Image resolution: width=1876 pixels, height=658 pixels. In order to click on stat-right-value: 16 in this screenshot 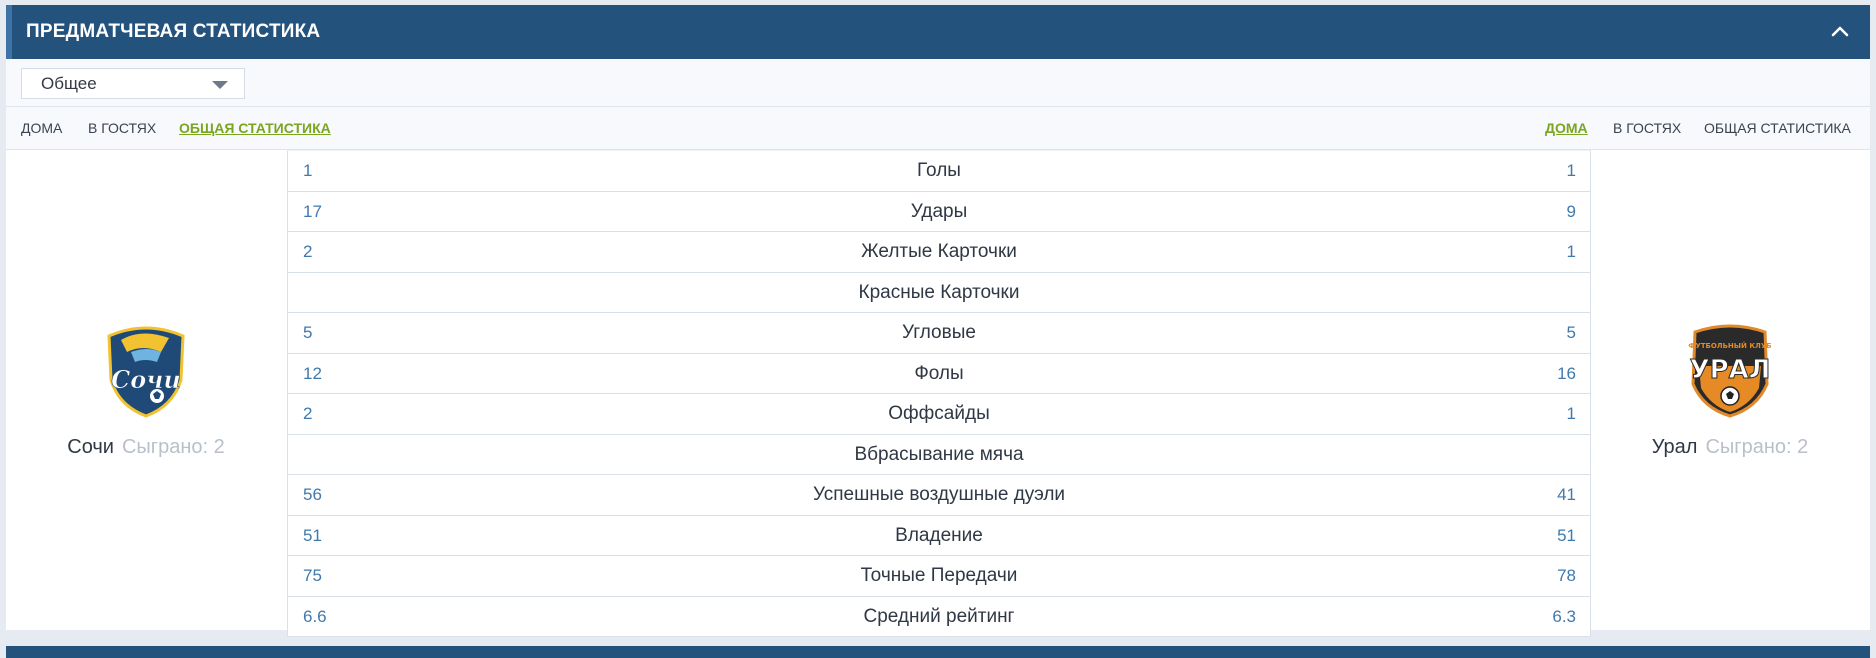, I will do `click(1566, 373)`.